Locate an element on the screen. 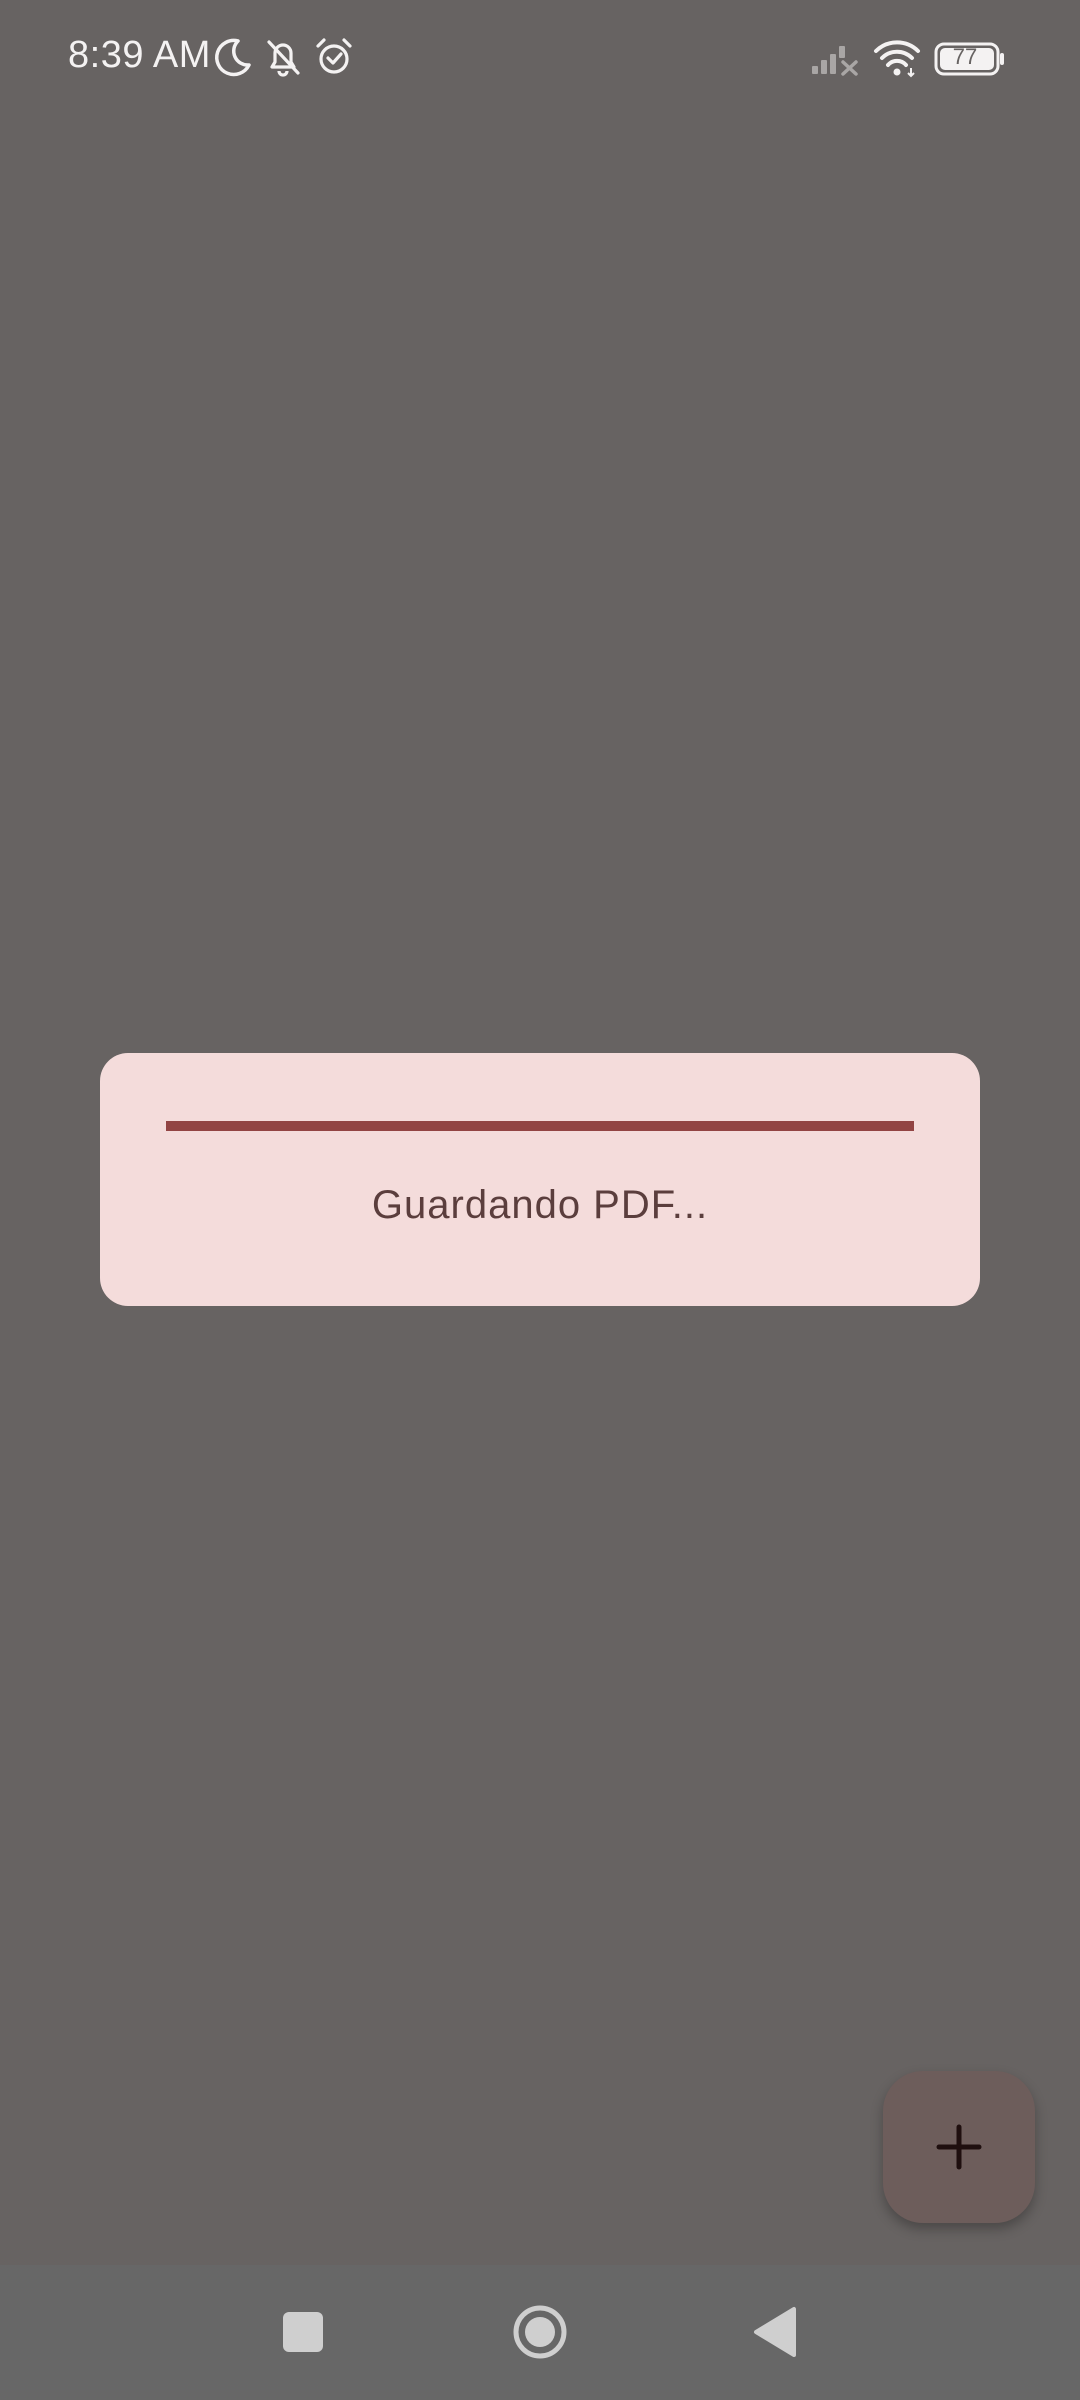  bell-off-icon is located at coordinates (283, 58).